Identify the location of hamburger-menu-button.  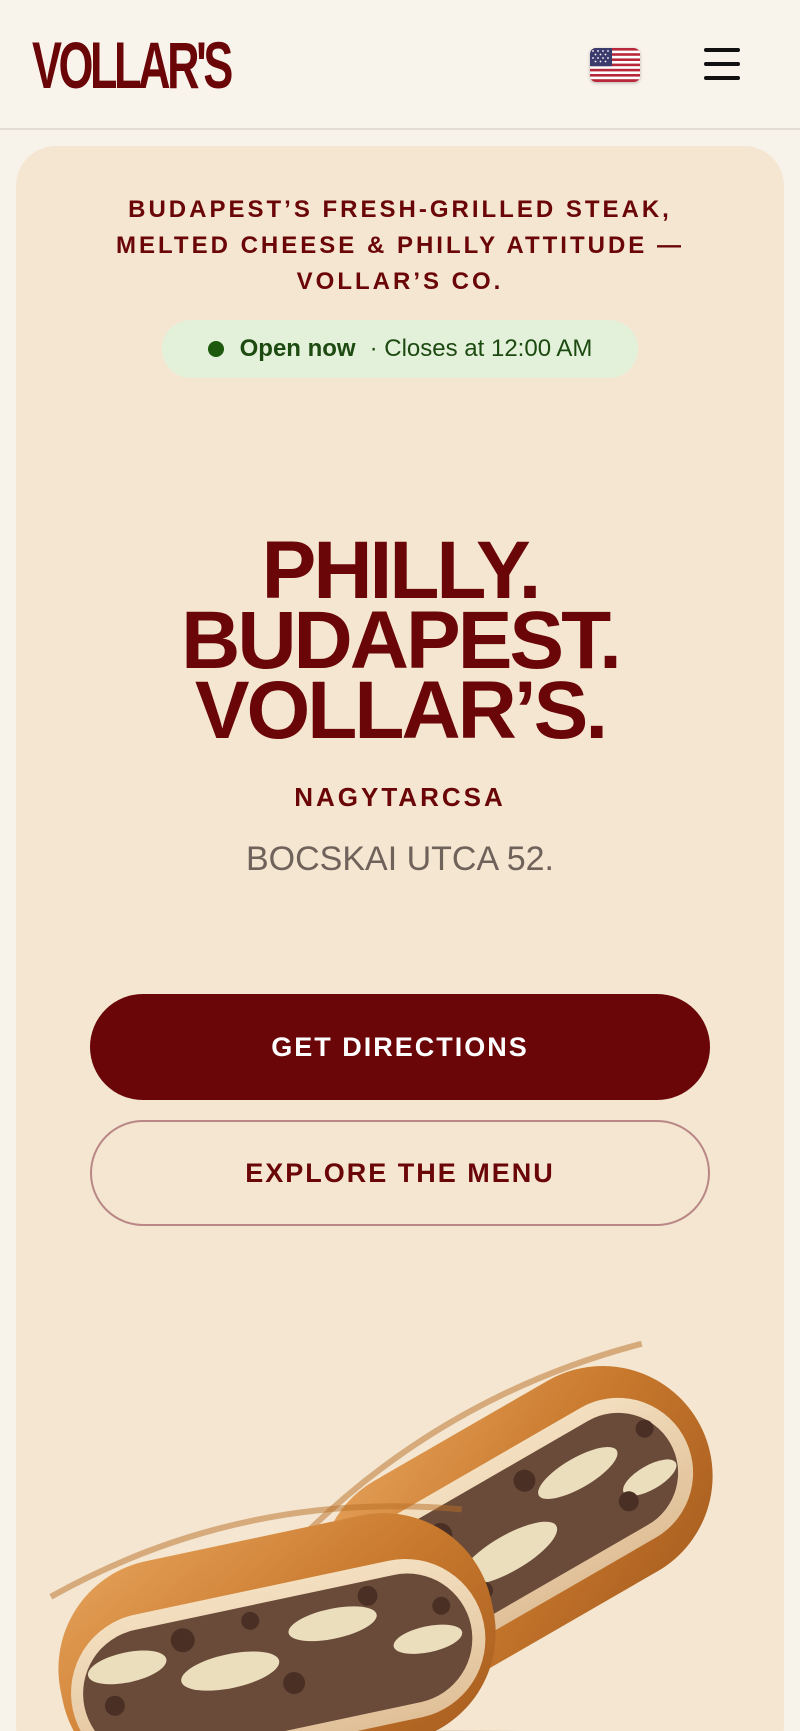
(722, 64).